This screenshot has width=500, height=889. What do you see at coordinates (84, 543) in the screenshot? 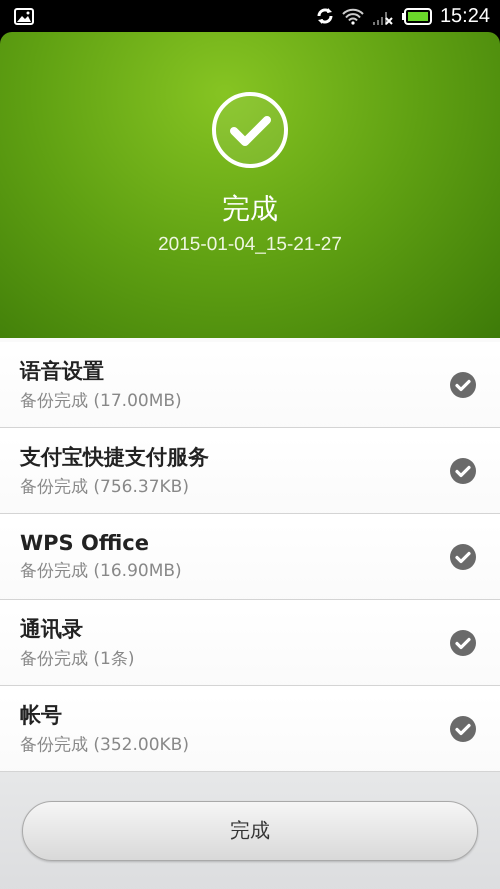
I see `item-name: WPS Office` at bounding box center [84, 543].